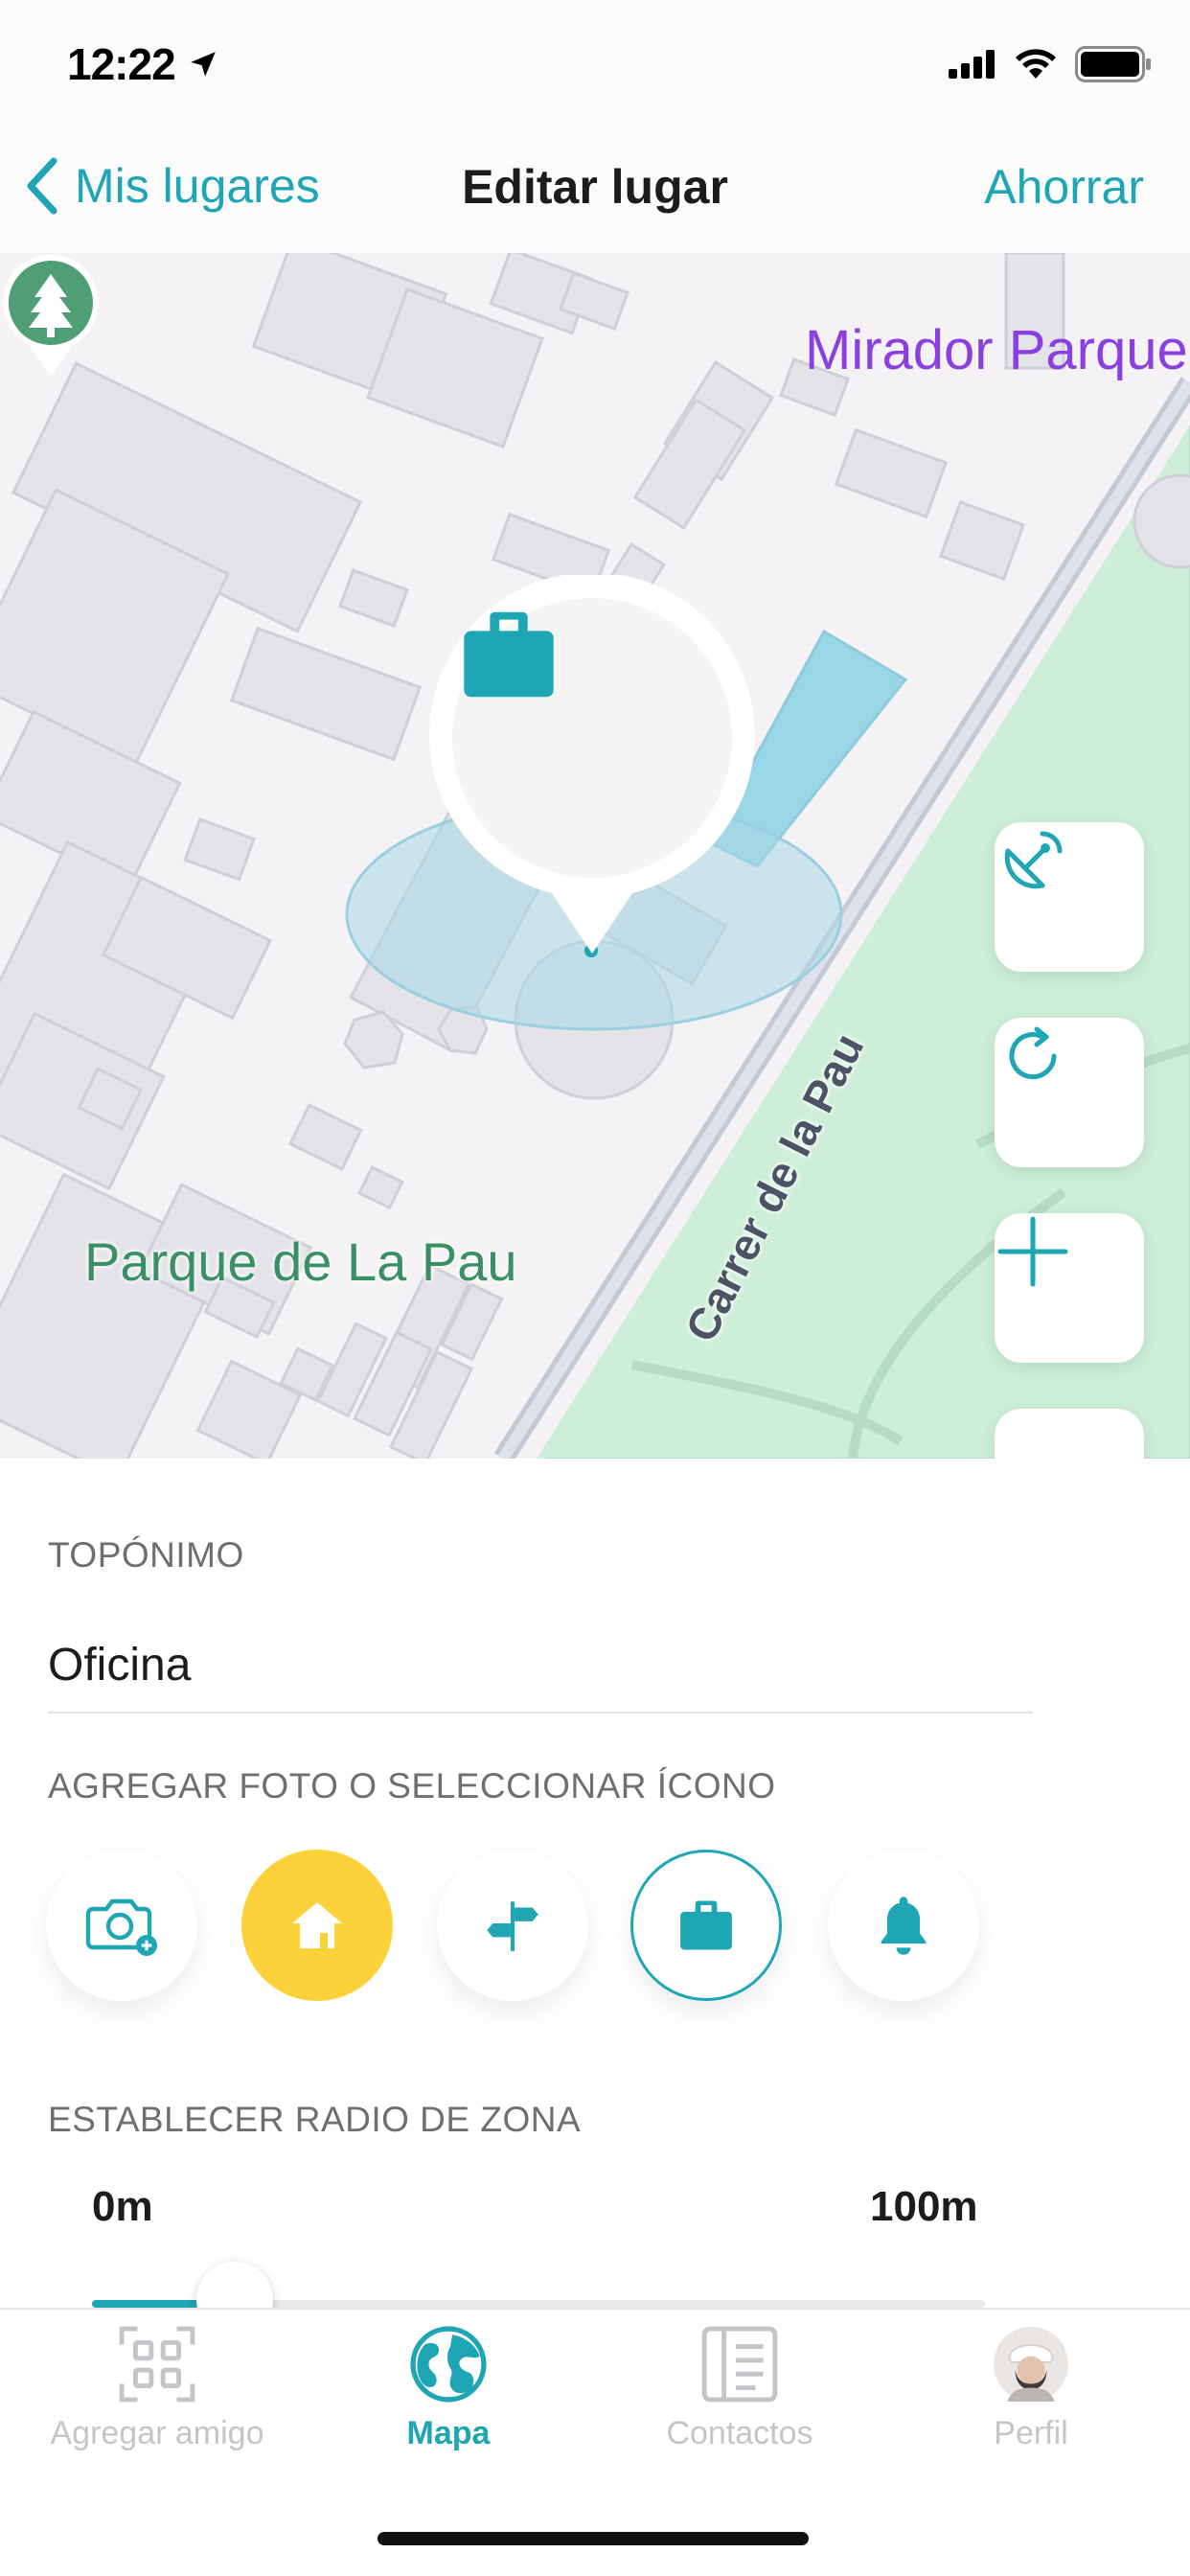  What do you see at coordinates (157, 2364) in the screenshot?
I see `qr-code-icon` at bounding box center [157, 2364].